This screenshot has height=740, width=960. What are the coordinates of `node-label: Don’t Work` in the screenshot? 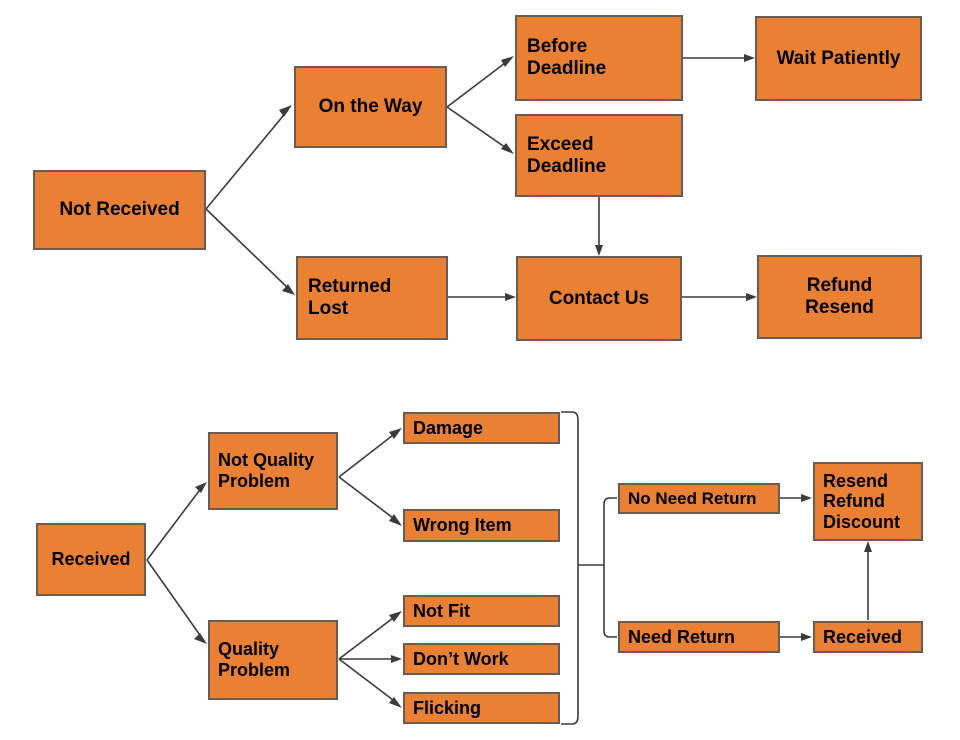 It's located at (461, 658).